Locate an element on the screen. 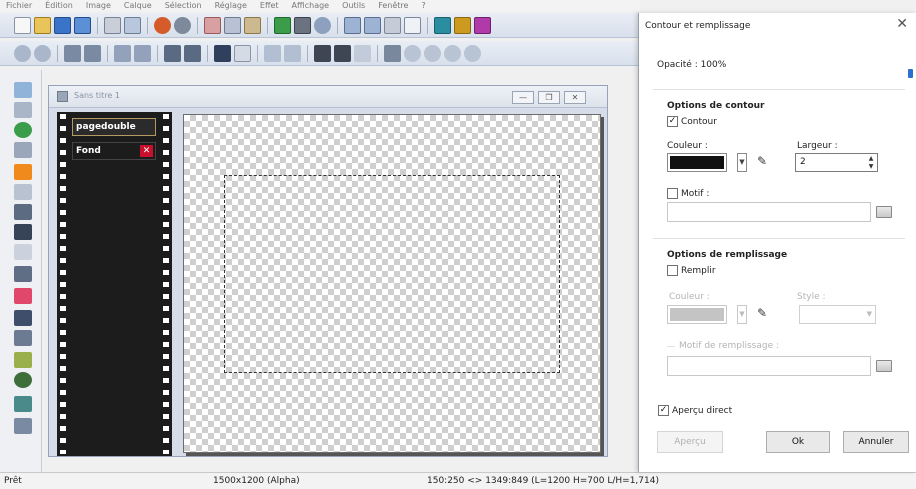 The image size is (916, 489). magic-wand-icon is located at coordinates (23, 130).